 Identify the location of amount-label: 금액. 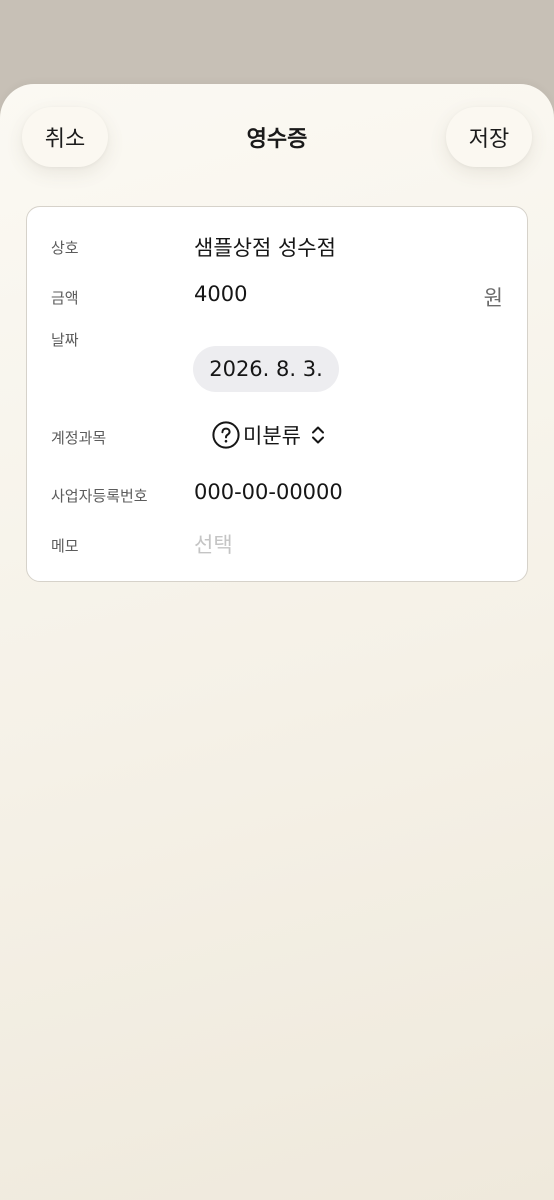
(65, 298).